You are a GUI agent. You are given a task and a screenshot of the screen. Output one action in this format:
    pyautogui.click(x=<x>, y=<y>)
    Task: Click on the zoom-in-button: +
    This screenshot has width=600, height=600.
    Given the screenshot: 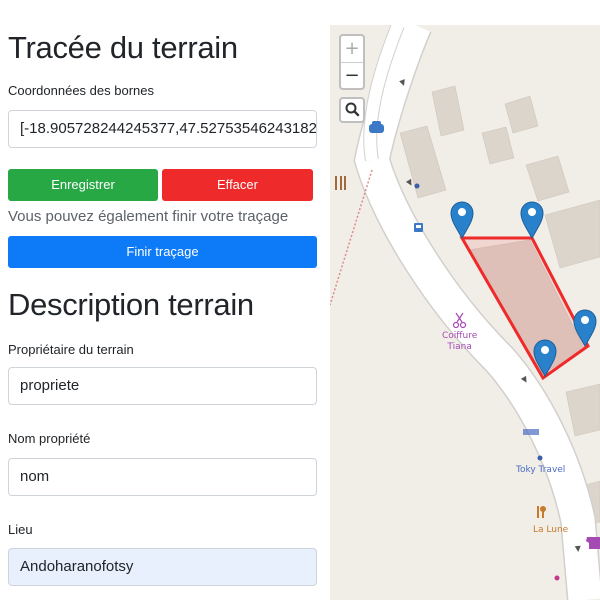 What is the action you would take?
    pyautogui.click(x=352, y=49)
    